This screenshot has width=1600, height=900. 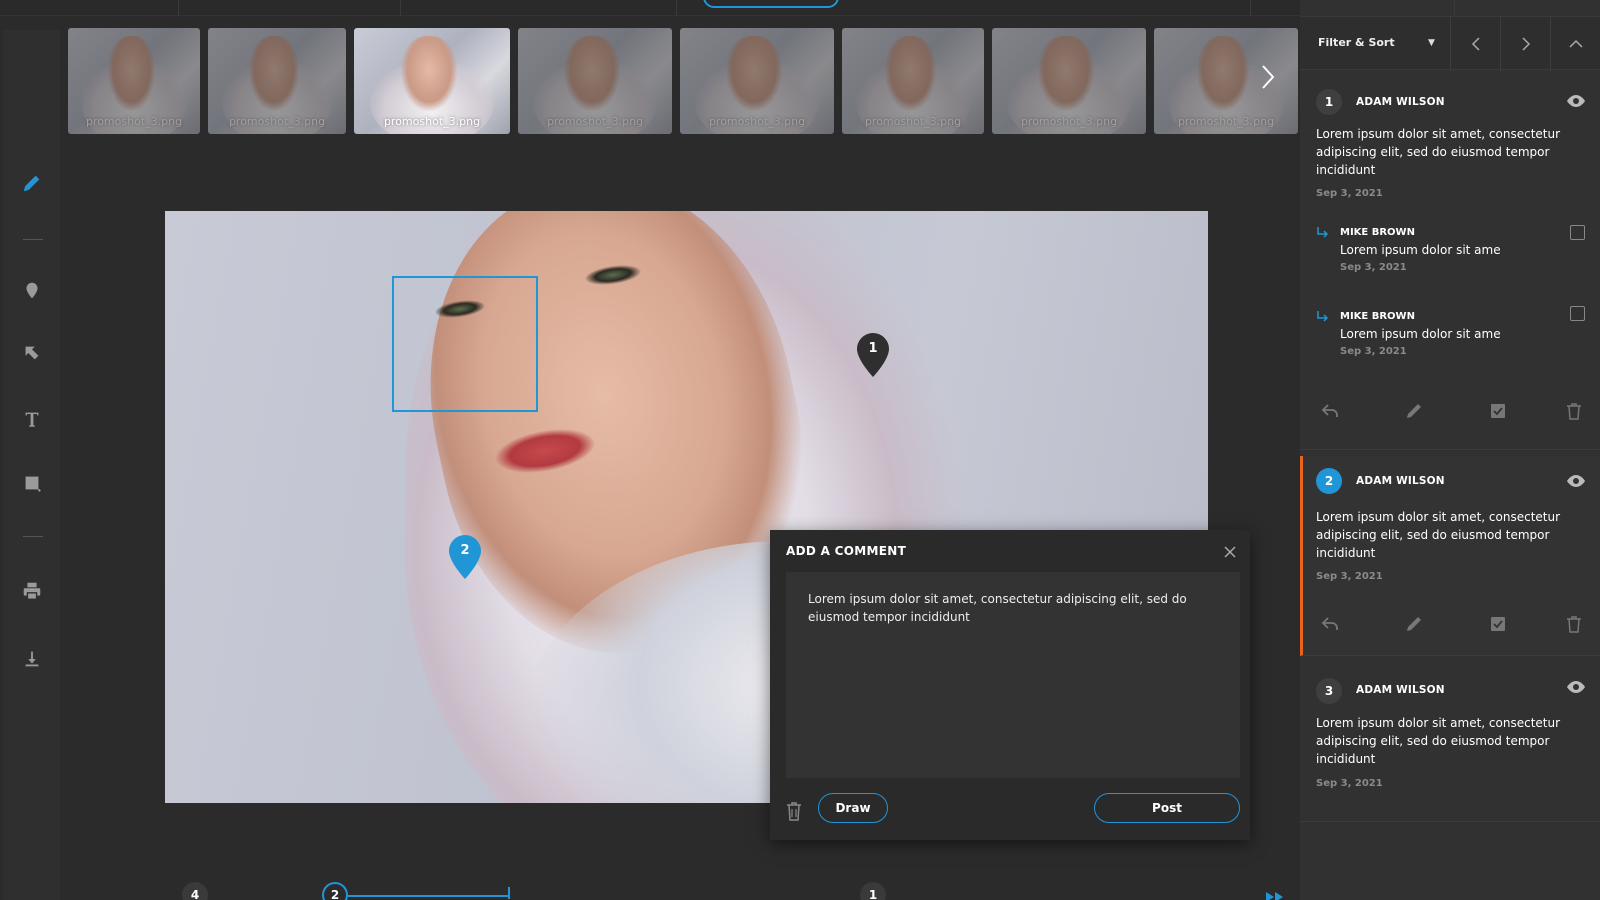 I want to click on draw-button: Draw, so click(x=853, y=808).